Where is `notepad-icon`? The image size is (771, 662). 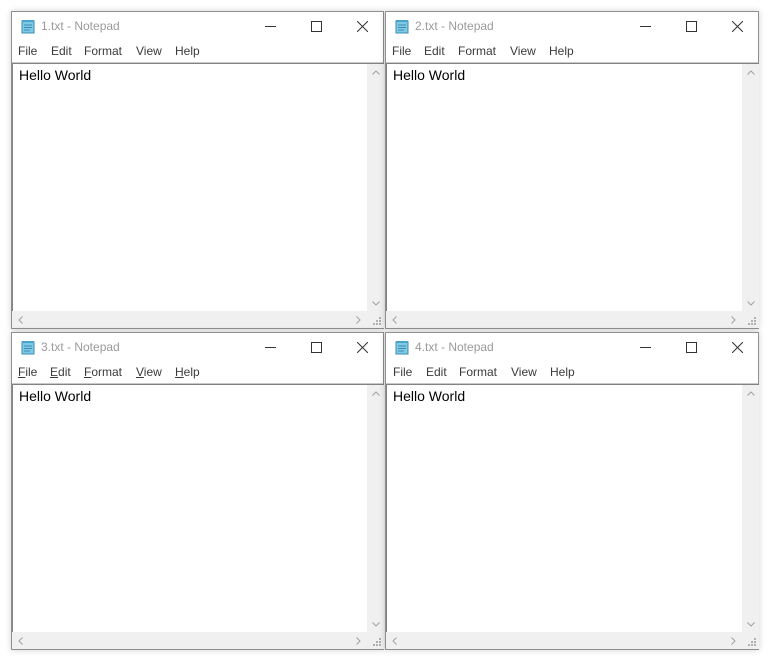
notepad-icon is located at coordinates (28, 27).